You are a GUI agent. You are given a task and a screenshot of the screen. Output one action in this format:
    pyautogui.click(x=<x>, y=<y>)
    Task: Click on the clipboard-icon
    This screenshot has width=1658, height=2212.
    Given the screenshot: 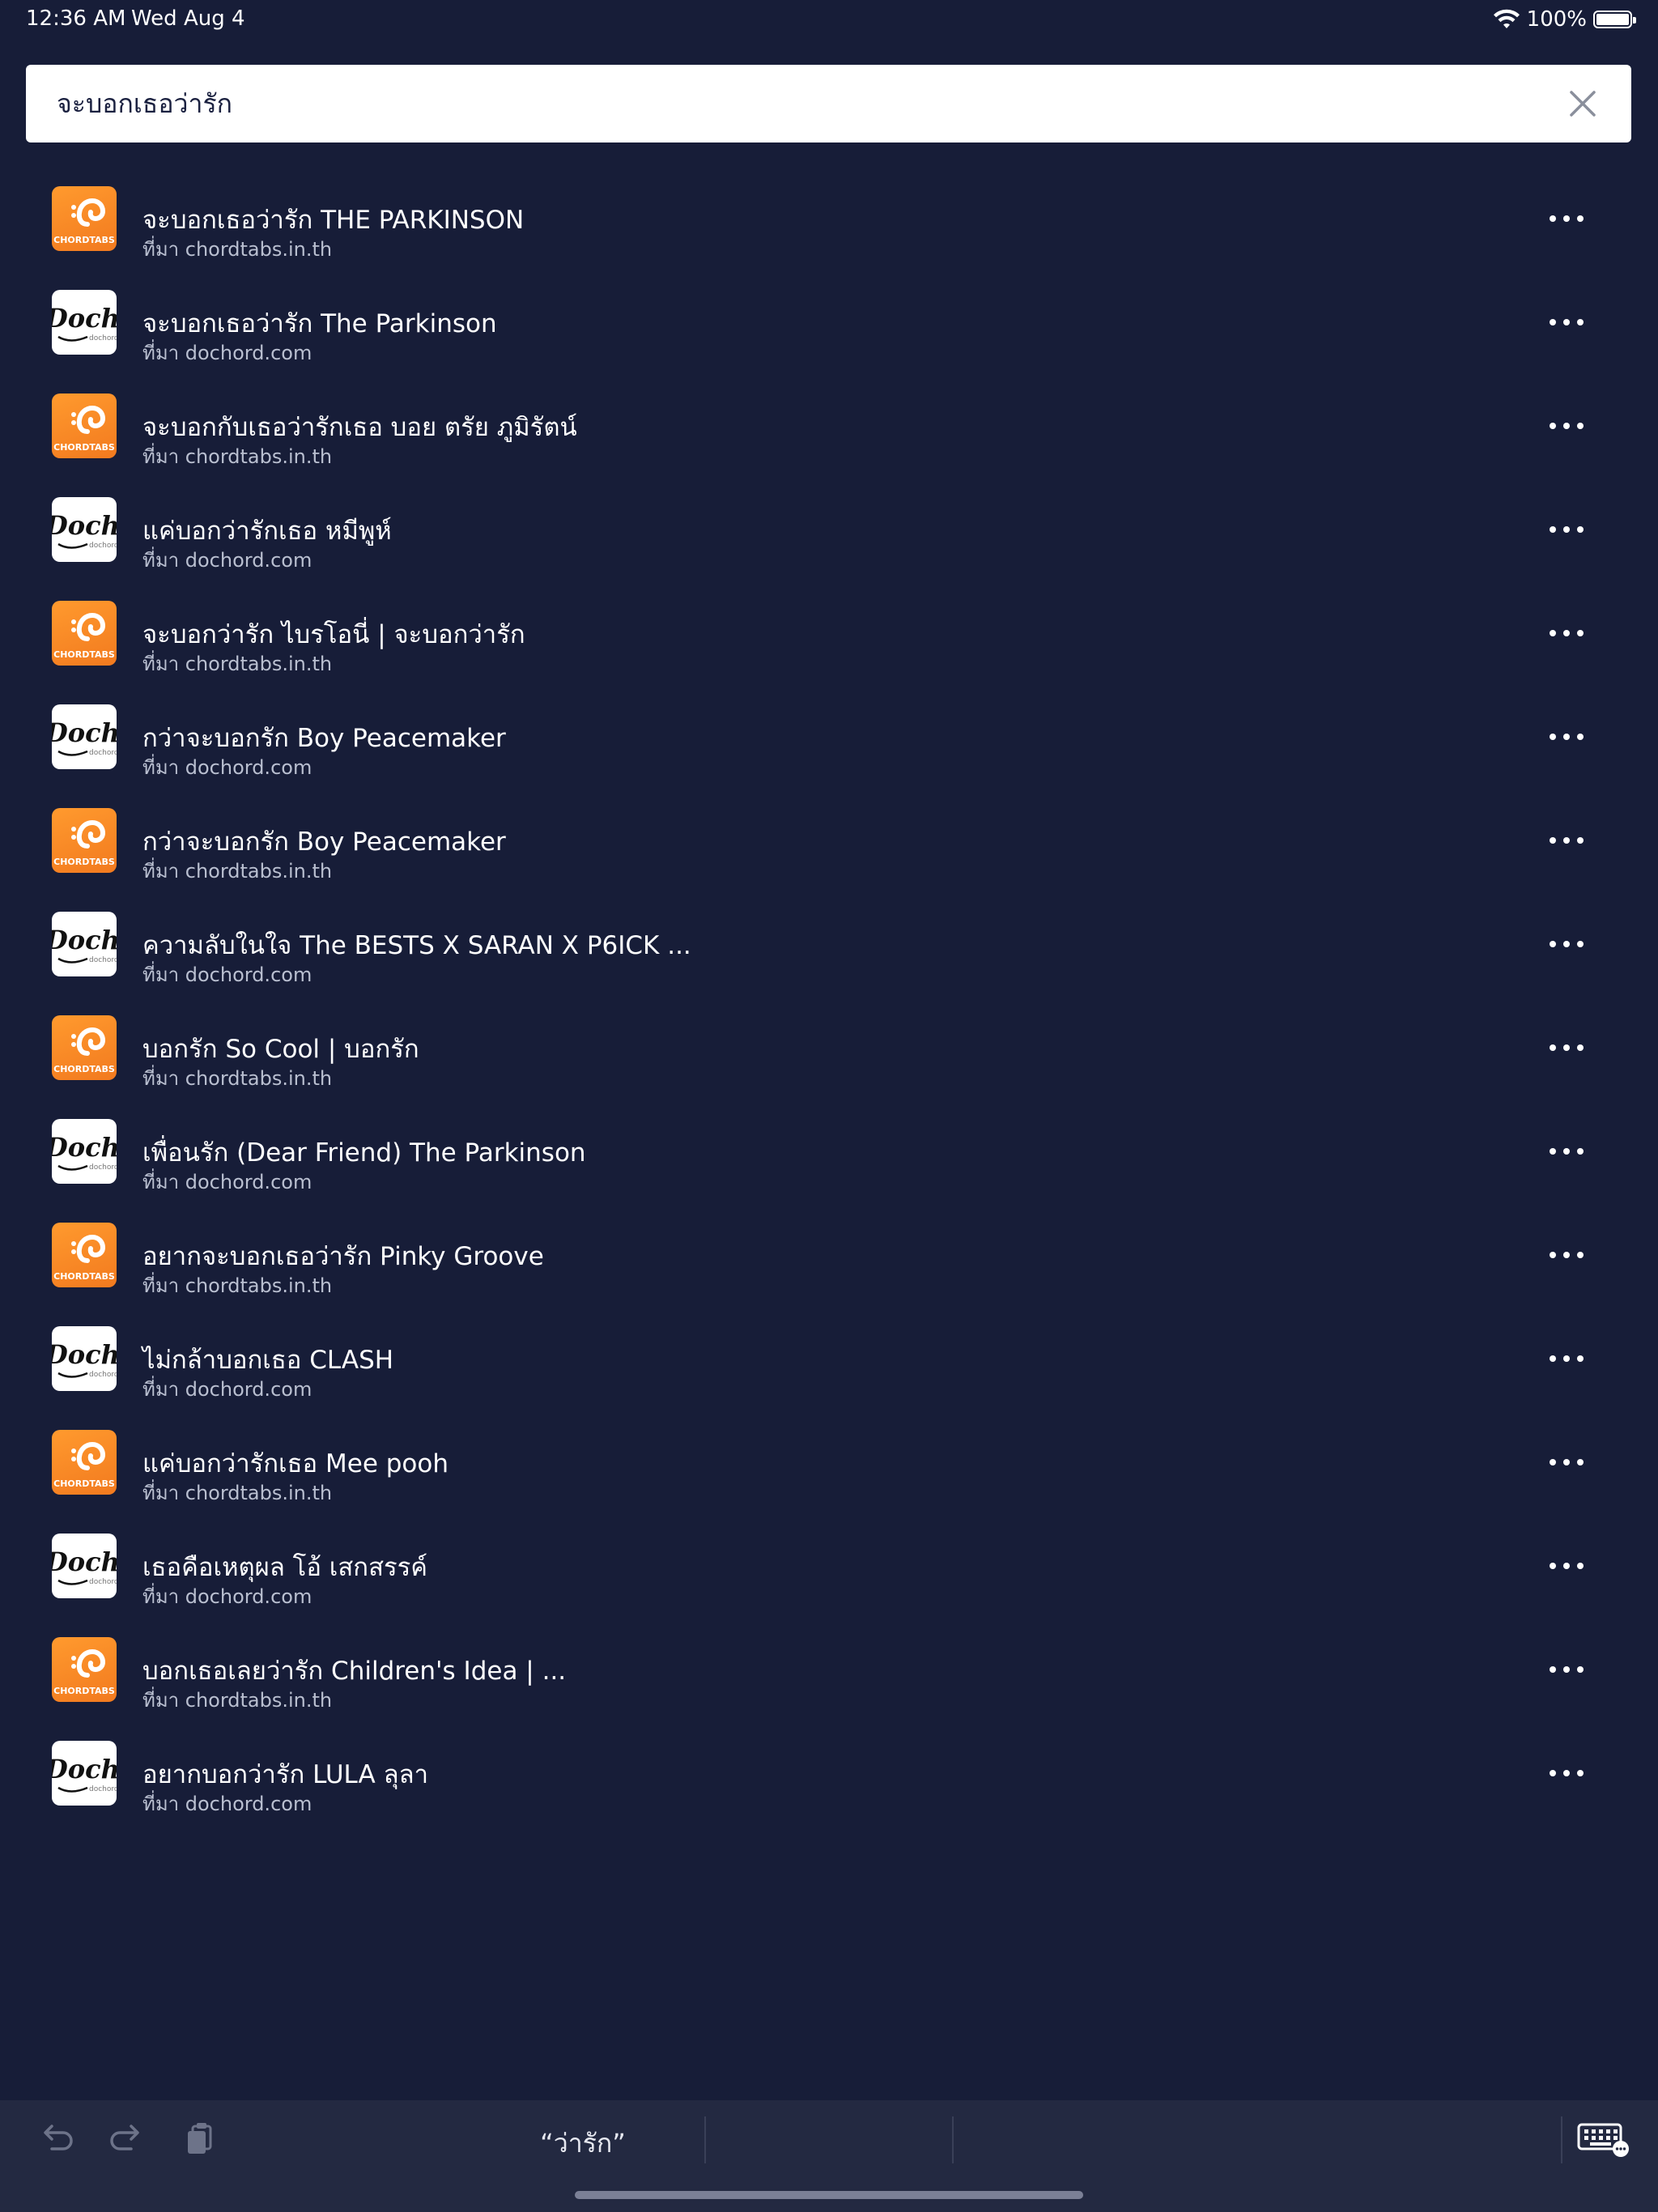 What is the action you would take?
    pyautogui.click(x=201, y=2138)
    